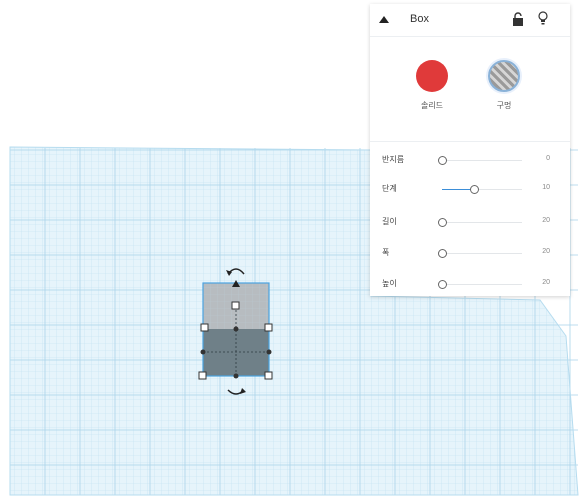 This screenshot has width=580, height=499. Describe the element at coordinates (432, 105) in the screenshot. I see `solid-label: 솔리드` at that location.